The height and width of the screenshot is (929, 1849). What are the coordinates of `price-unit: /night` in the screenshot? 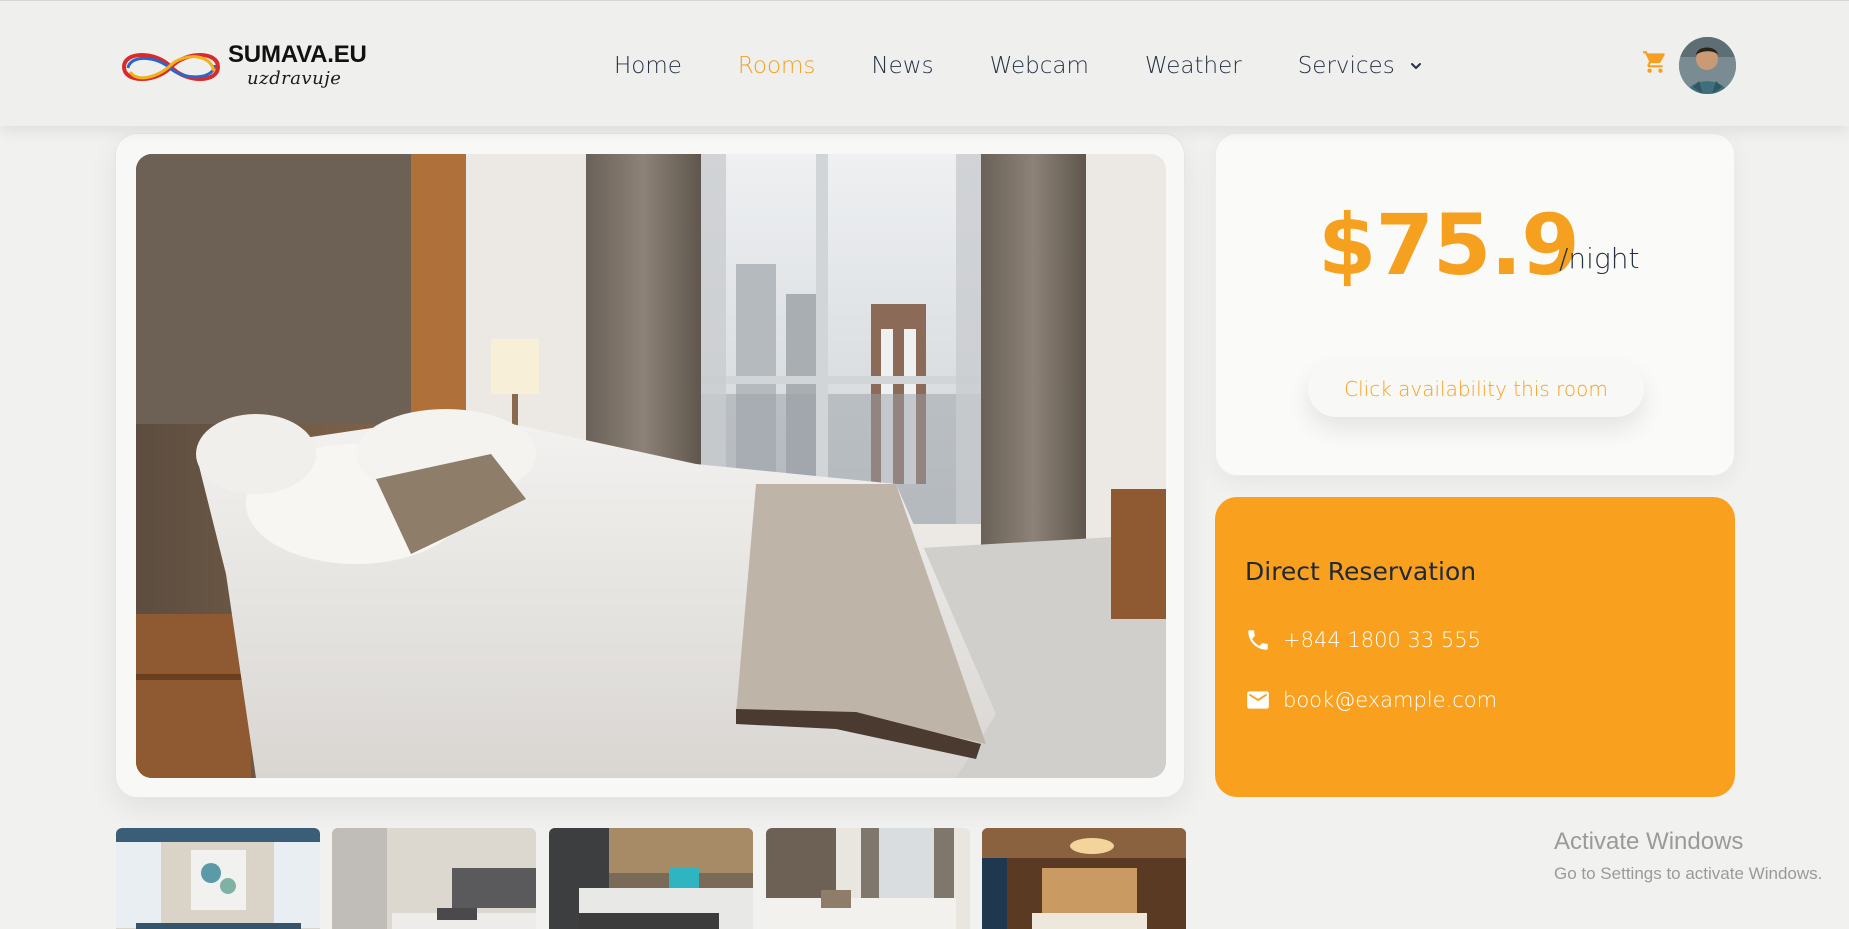 It's located at (1599, 258).